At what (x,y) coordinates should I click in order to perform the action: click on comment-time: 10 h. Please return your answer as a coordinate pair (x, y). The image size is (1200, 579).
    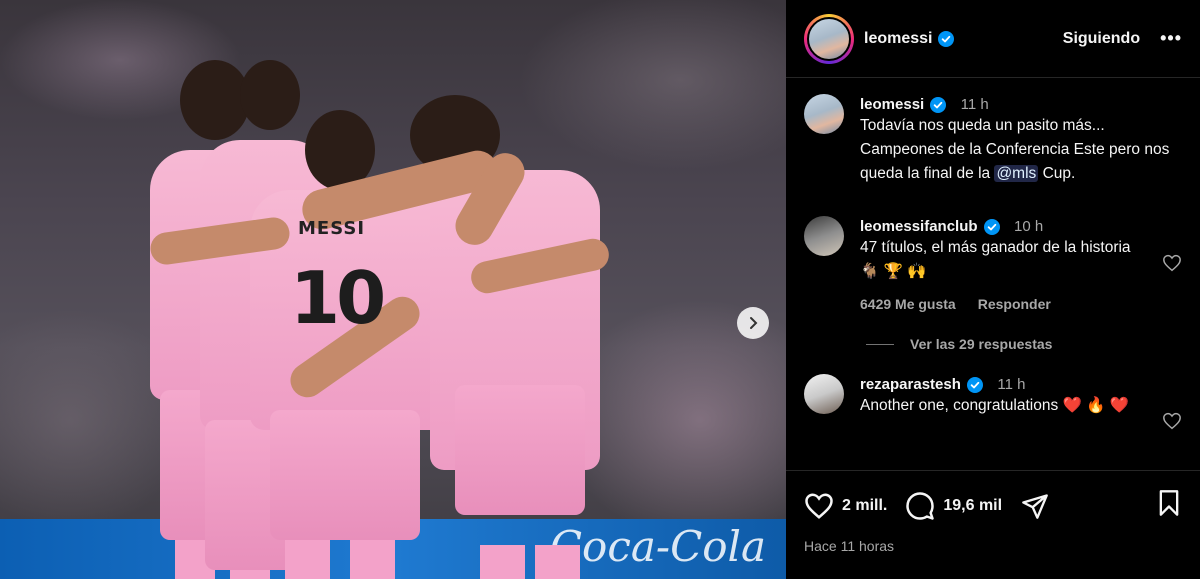
    Looking at the image, I should click on (1028, 226).